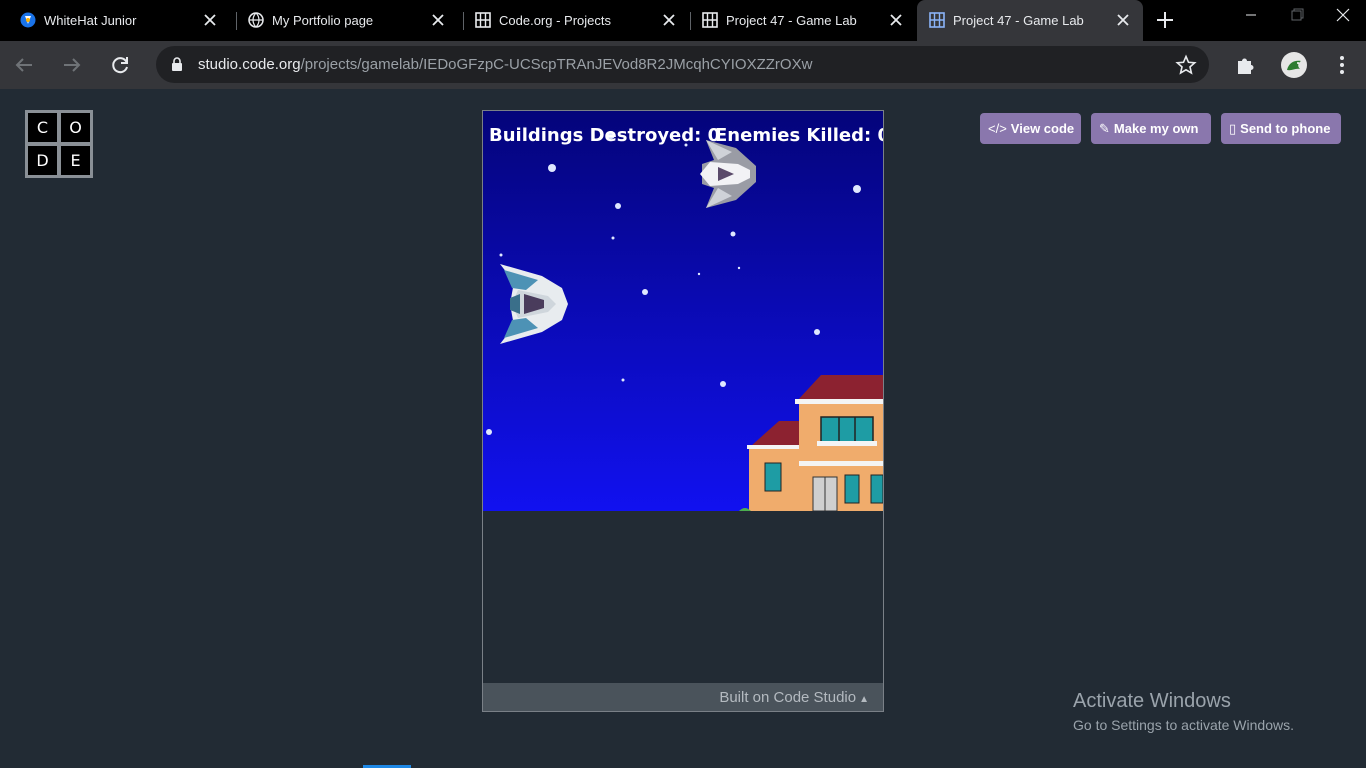 This screenshot has height=768, width=1366. Describe the element at coordinates (323, 20) in the screenshot. I see `tab-title: My Portfolio page` at that location.